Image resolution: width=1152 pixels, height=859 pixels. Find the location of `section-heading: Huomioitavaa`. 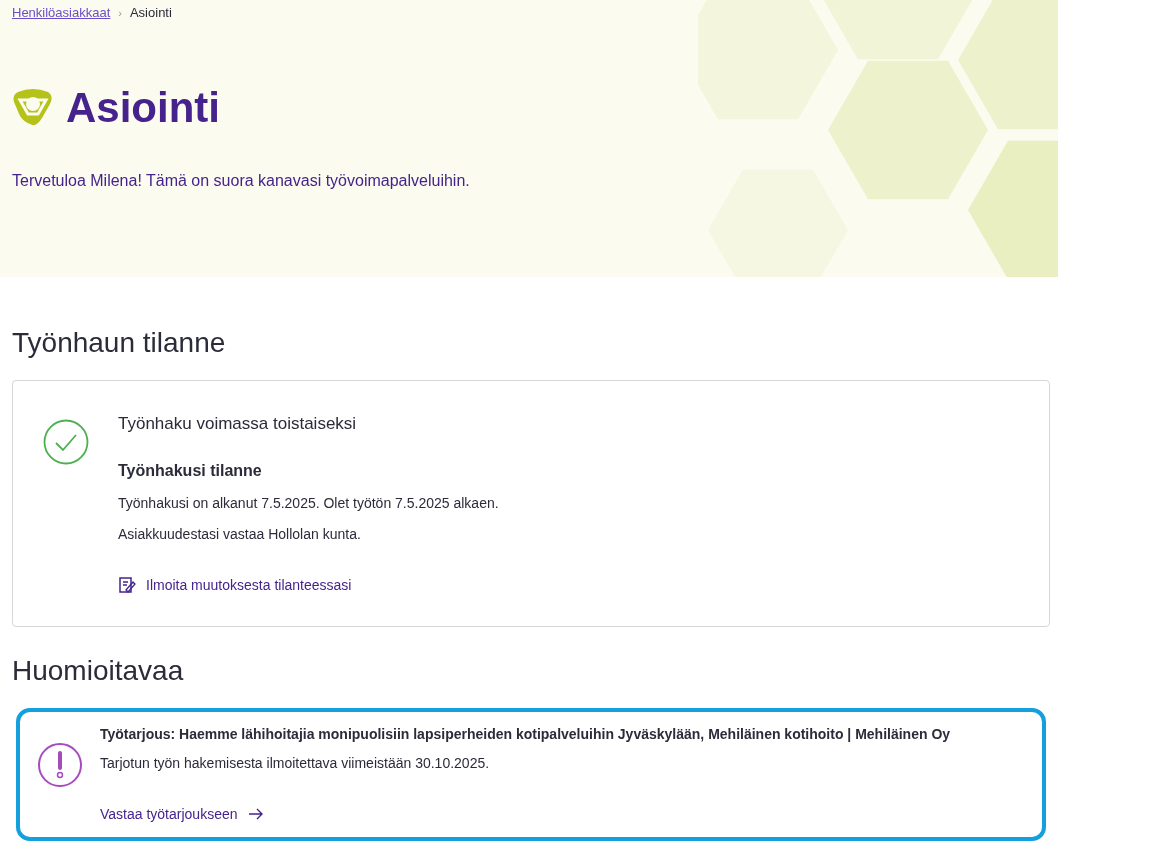

section-heading: Huomioitavaa is located at coordinates (98, 670).